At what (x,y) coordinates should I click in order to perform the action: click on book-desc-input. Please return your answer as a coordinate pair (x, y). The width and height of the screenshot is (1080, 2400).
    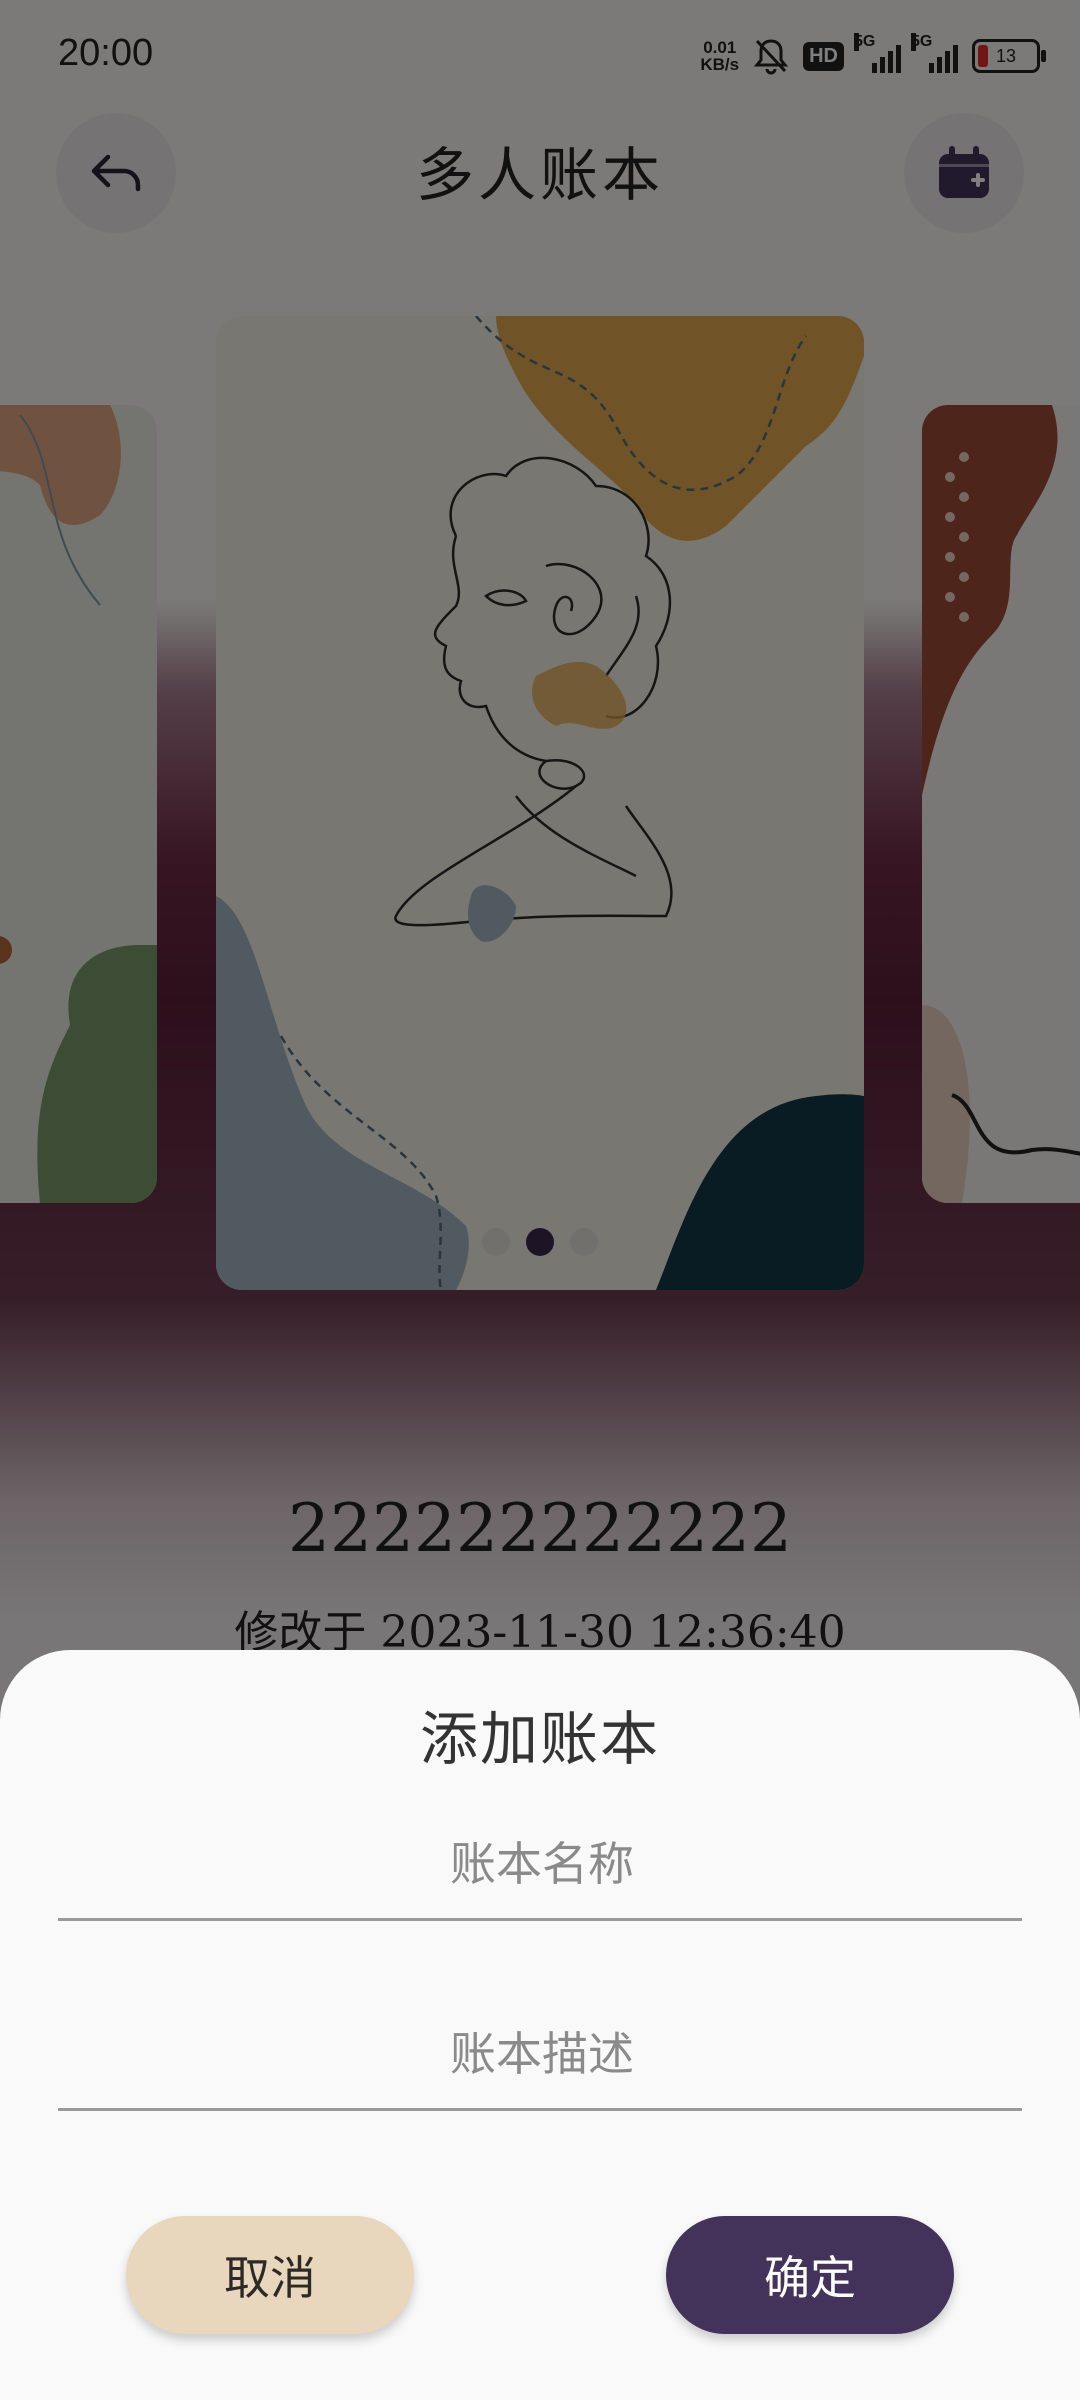
    Looking at the image, I should click on (542, 2054).